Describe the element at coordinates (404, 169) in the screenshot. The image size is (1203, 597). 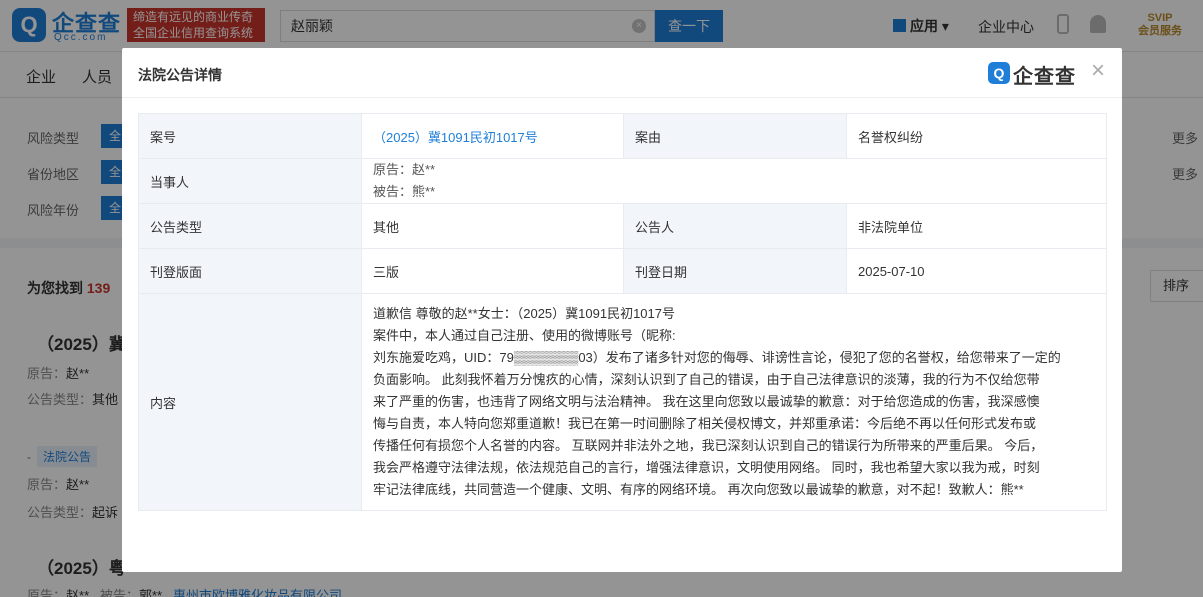
I see `plaintiff-text: 原告：赵**` at that location.